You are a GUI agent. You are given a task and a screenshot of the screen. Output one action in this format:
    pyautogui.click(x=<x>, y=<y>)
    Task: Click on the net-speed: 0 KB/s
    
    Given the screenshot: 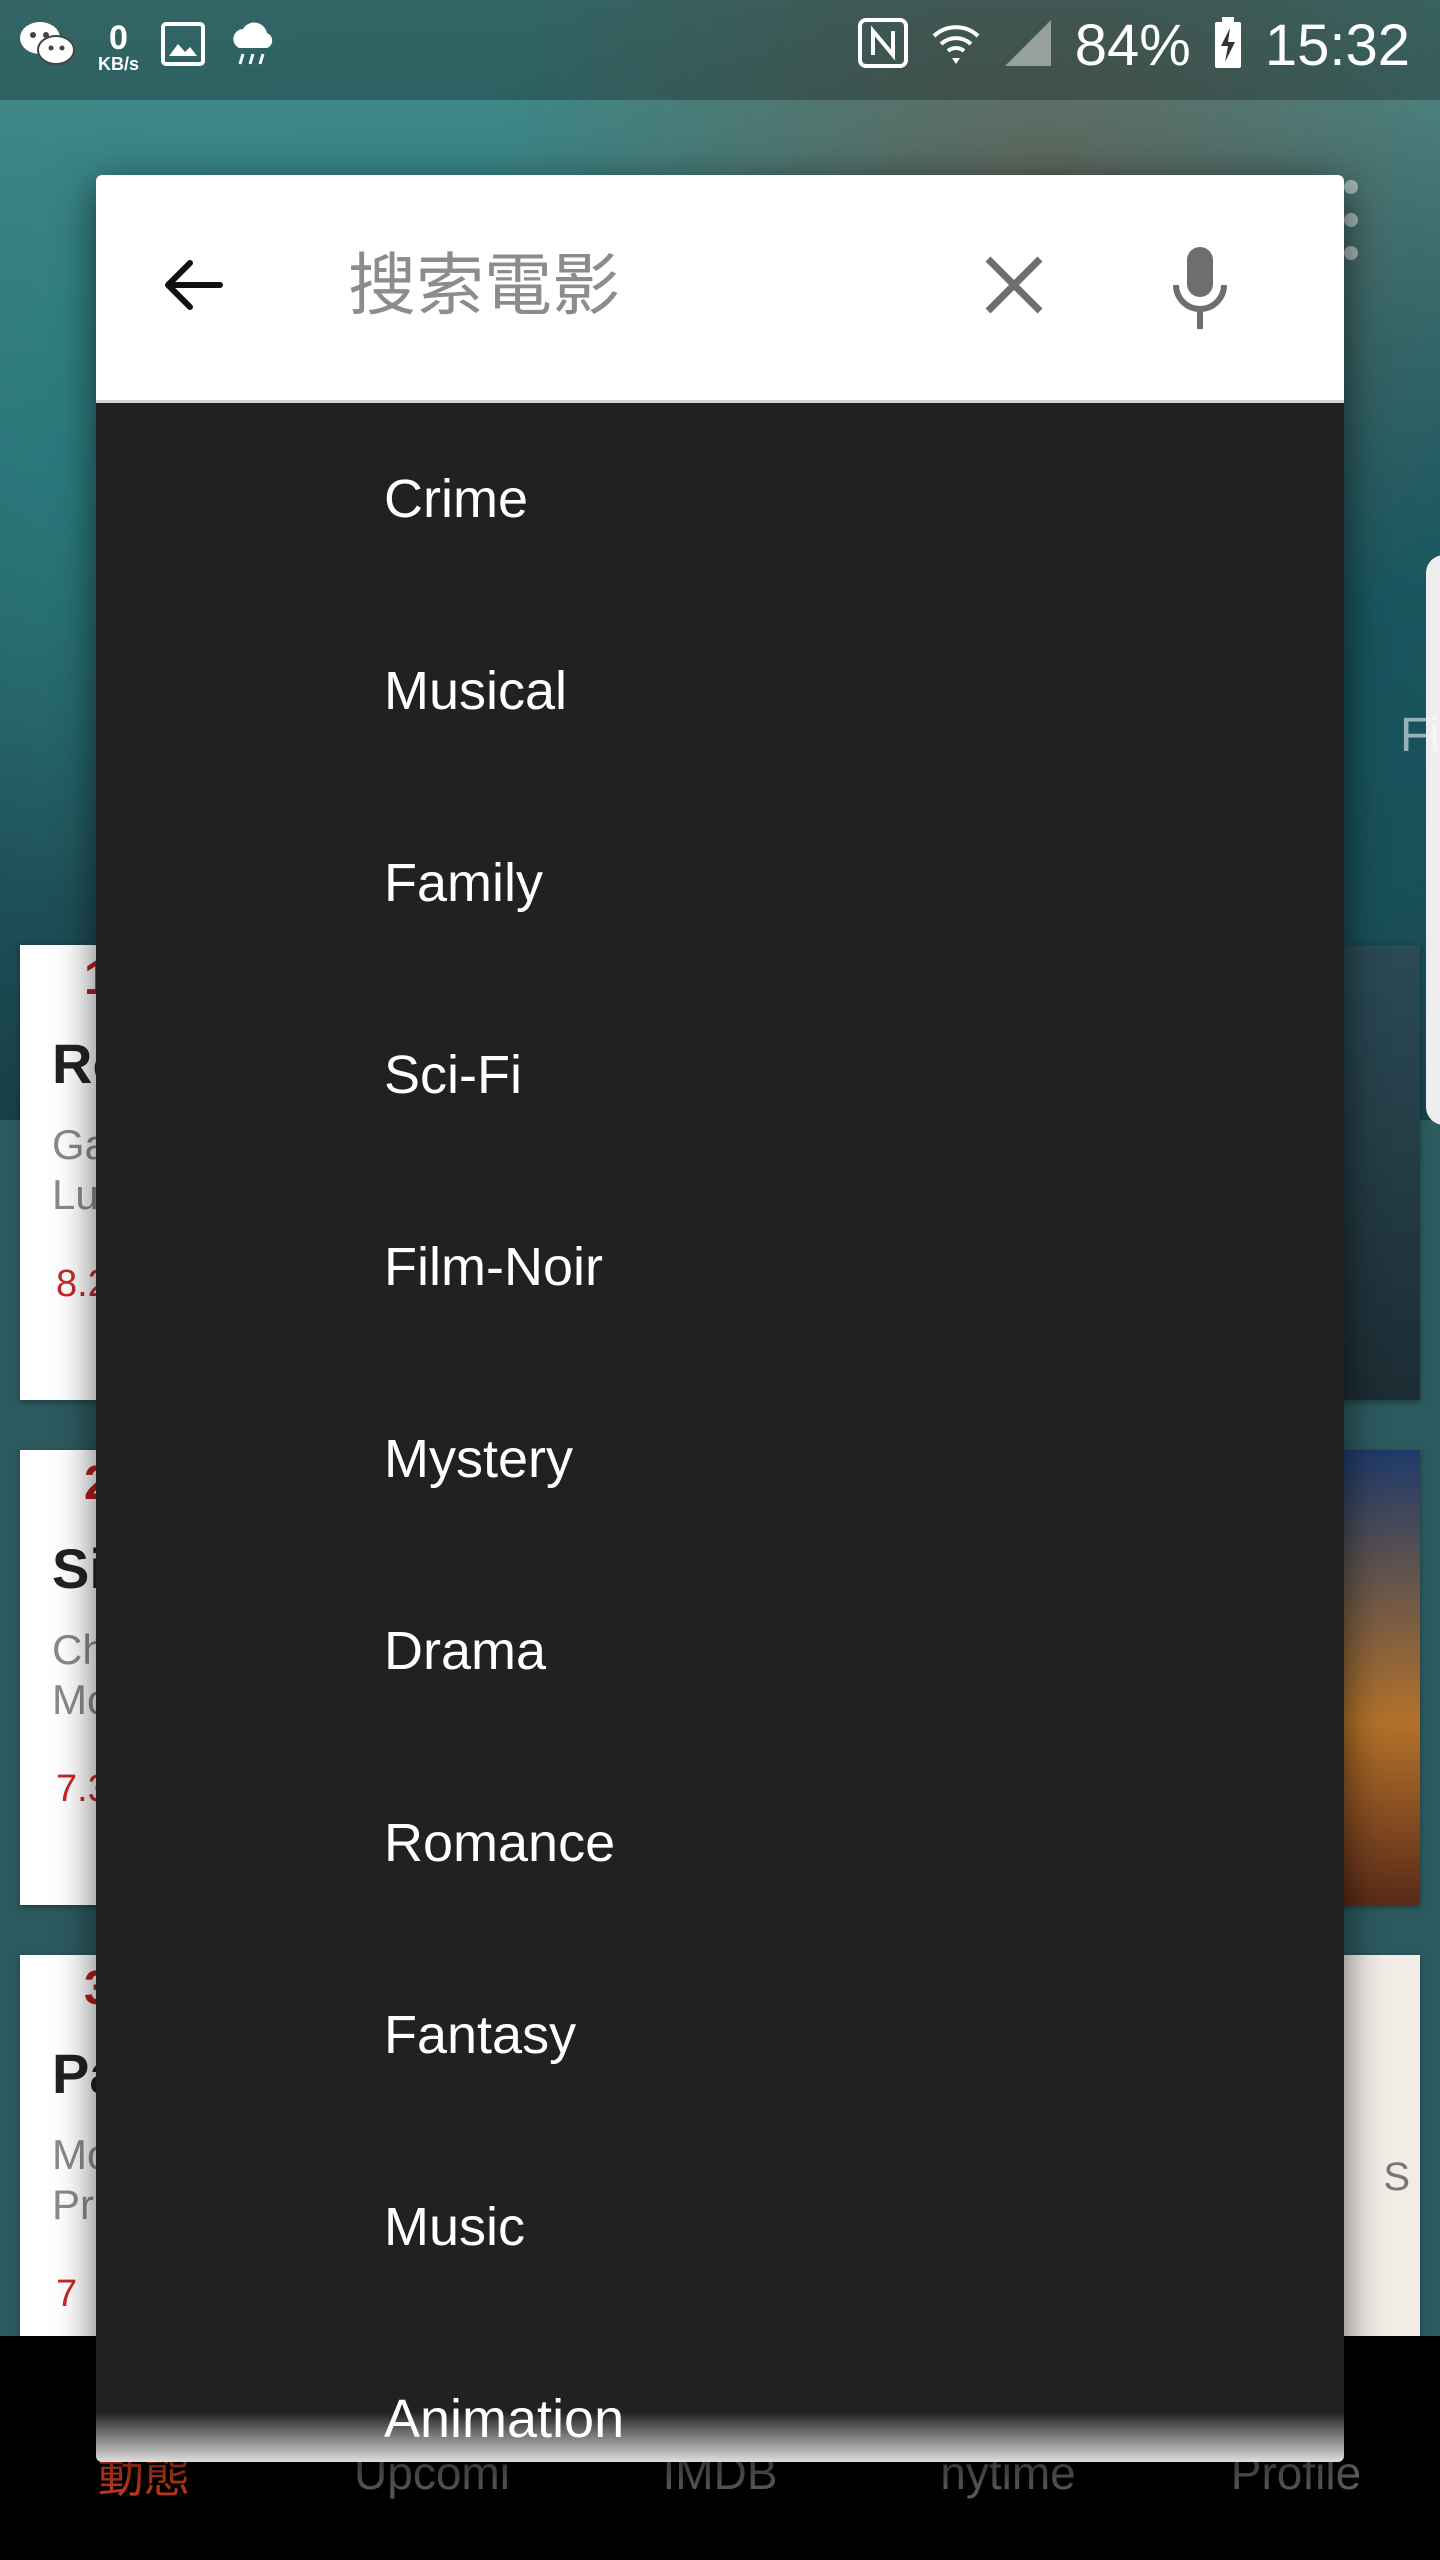 What is the action you would take?
    pyautogui.click(x=118, y=47)
    